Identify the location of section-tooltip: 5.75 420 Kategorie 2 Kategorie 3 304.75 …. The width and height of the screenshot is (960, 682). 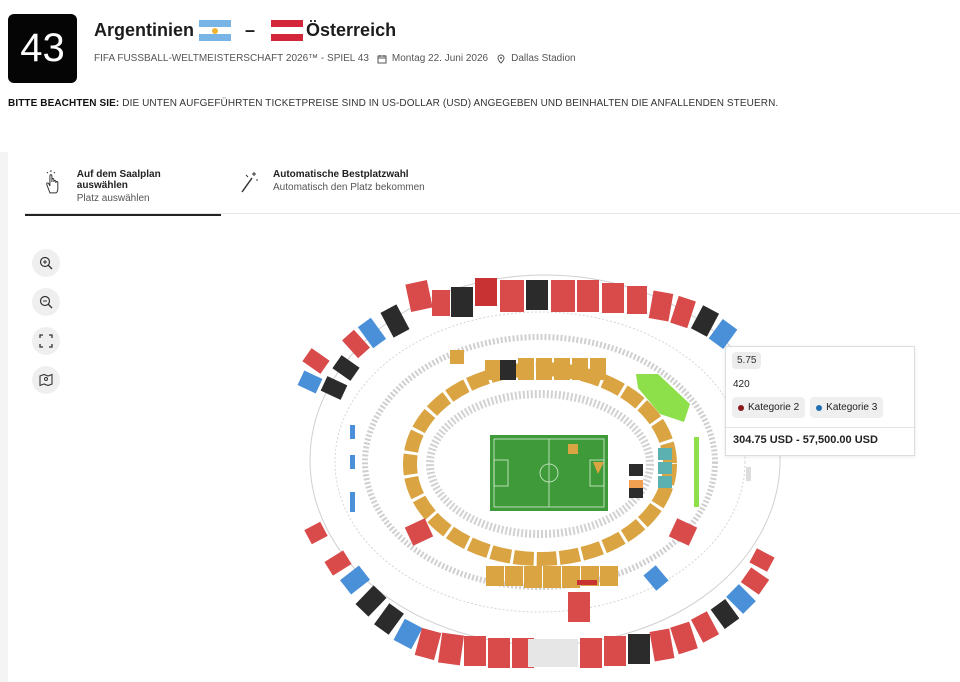
(820, 401).